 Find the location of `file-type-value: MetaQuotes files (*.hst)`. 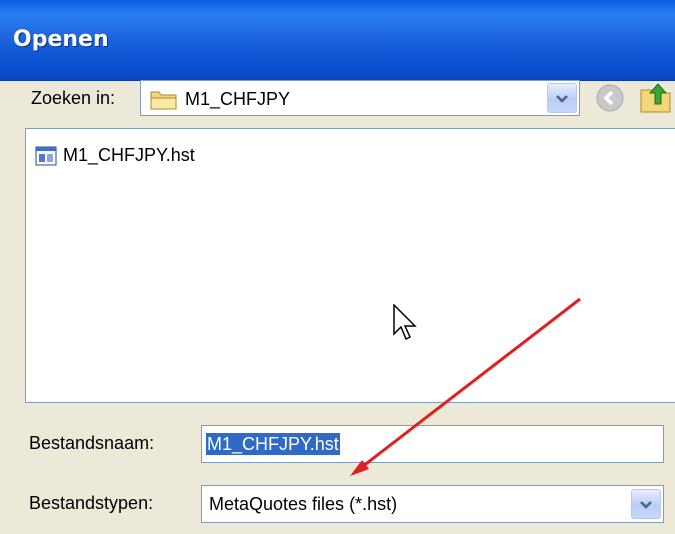

file-type-value: MetaQuotes files (*.hst) is located at coordinates (303, 504).